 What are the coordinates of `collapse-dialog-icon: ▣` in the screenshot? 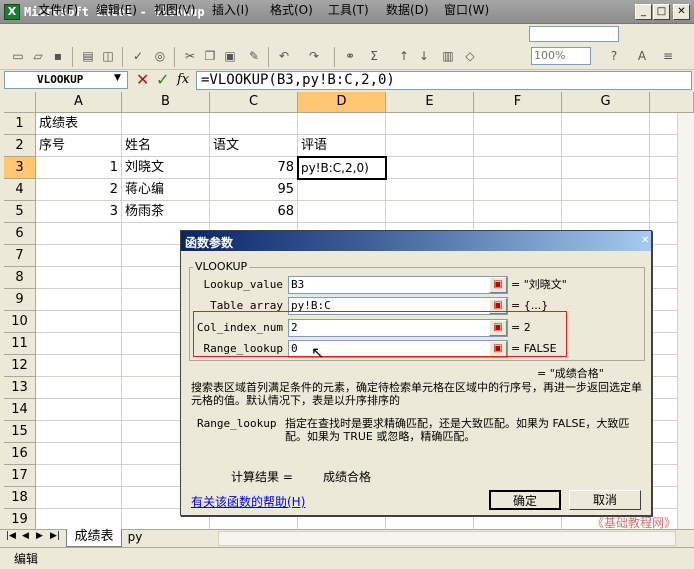 It's located at (498, 285).